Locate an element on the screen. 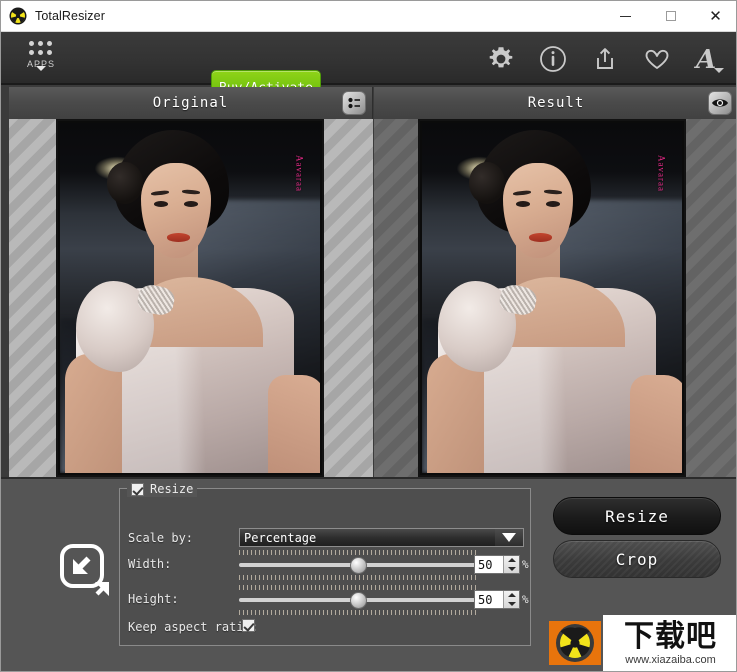 The image size is (737, 672). info-circle-icon is located at coordinates (553, 58).